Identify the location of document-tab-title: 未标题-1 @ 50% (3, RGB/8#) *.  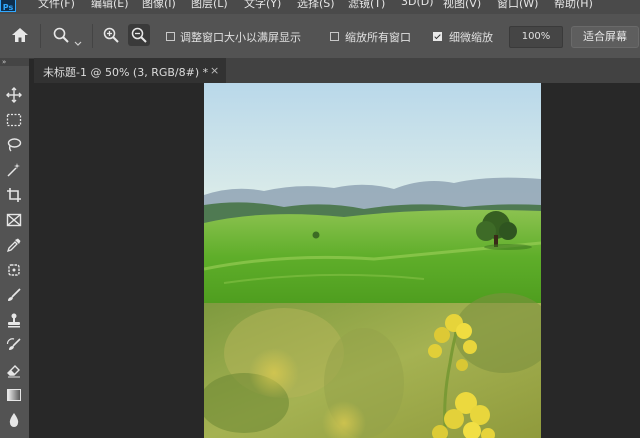
(126, 72).